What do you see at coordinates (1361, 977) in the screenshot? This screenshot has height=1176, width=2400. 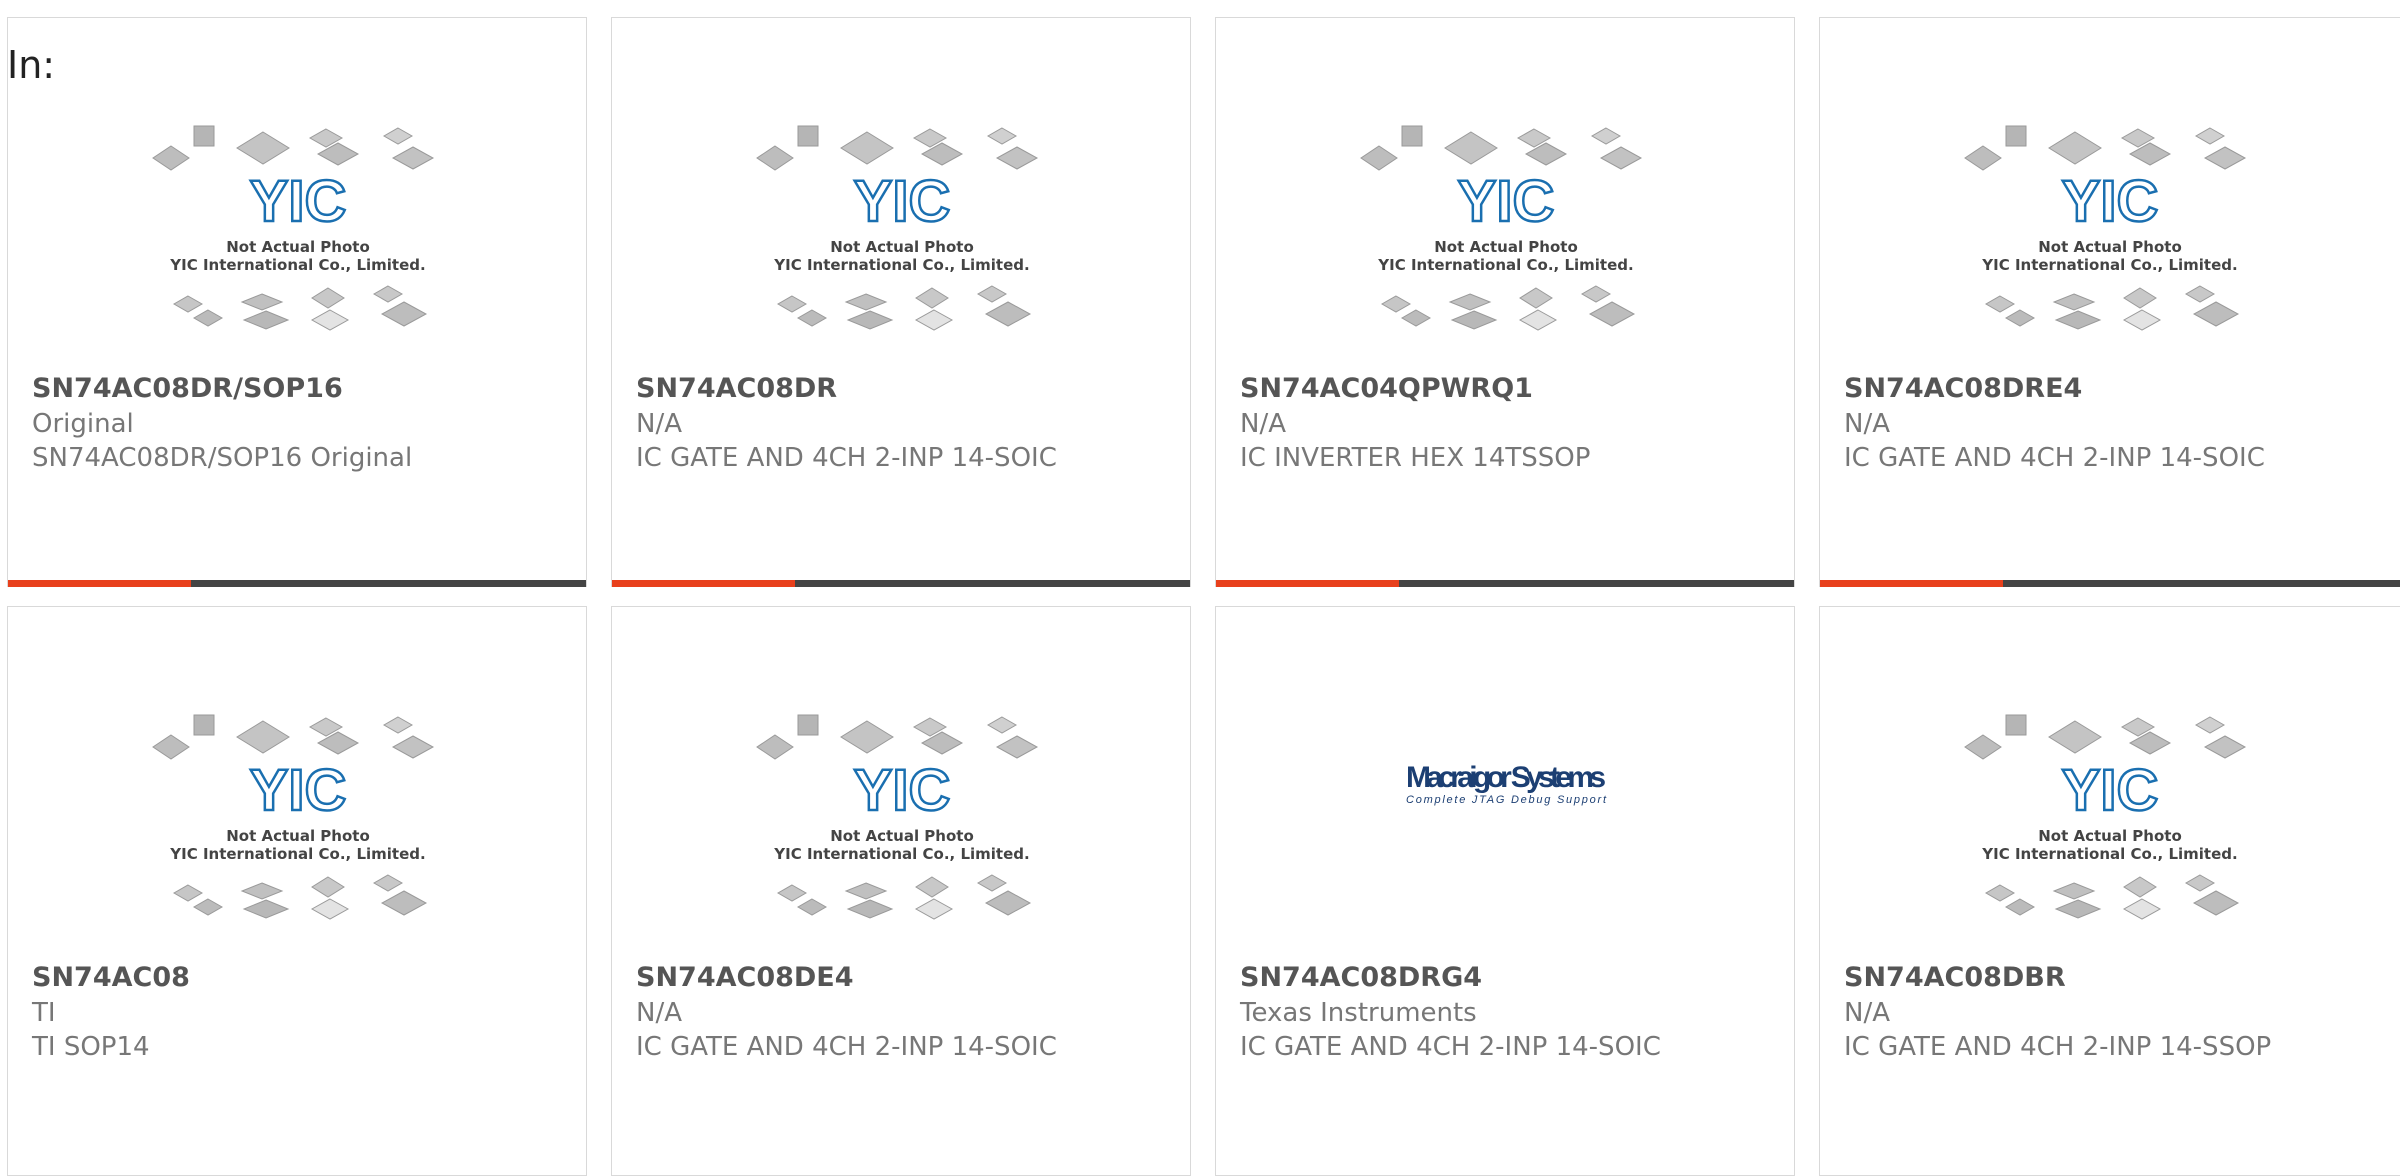 I see `part-number: SN74AC08DRG4` at bounding box center [1361, 977].